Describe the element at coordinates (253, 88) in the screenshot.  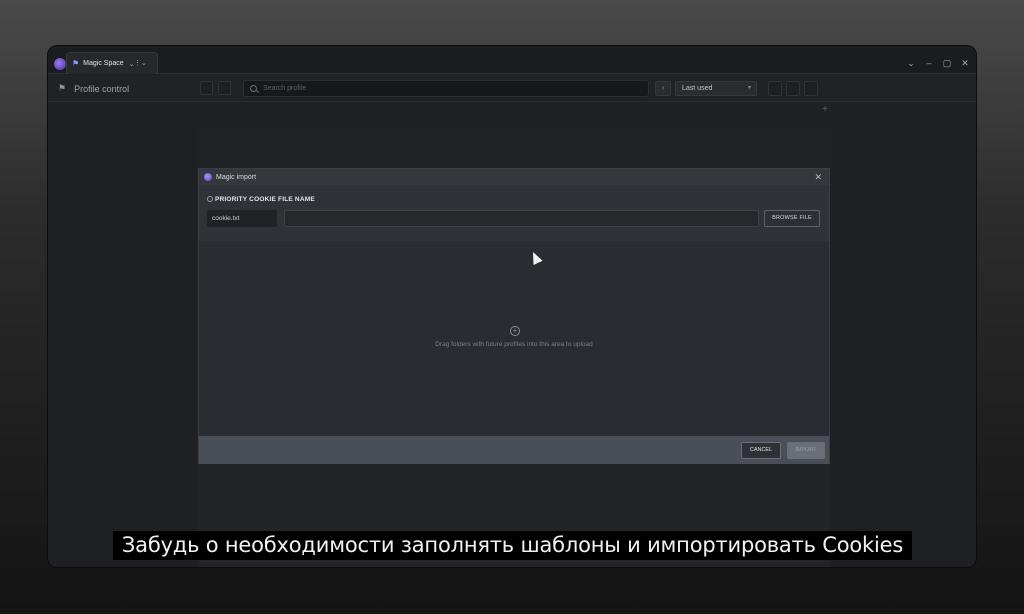
I see `search-icon` at that location.